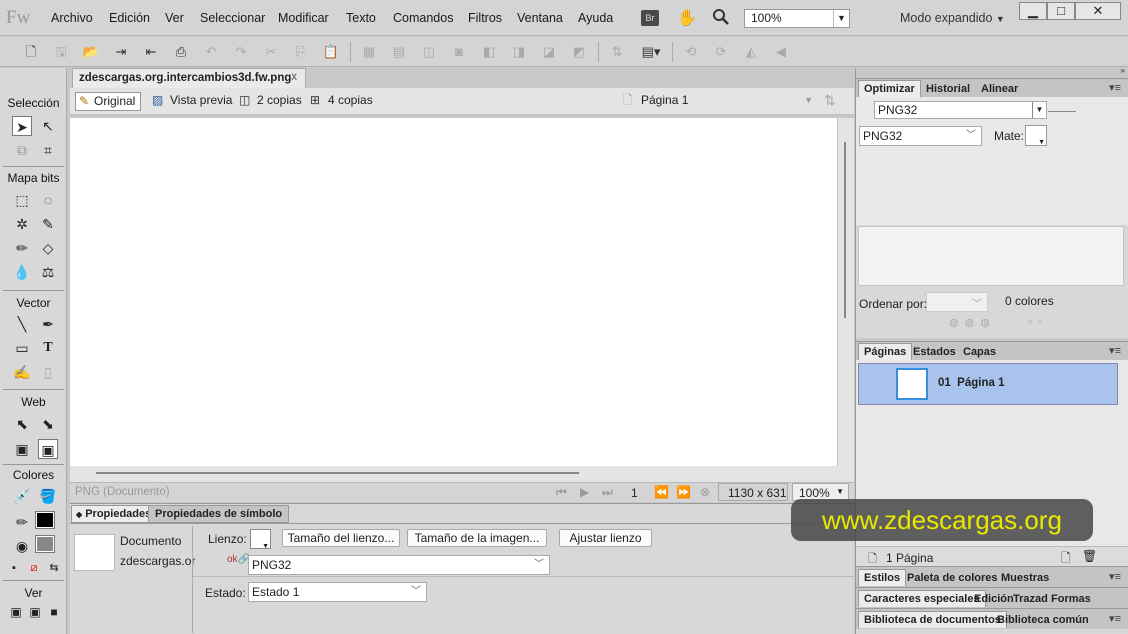 Image resolution: width=1128 pixels, height=634 pixels. I want to click on sort-select: ﹀, so click(957, 302).